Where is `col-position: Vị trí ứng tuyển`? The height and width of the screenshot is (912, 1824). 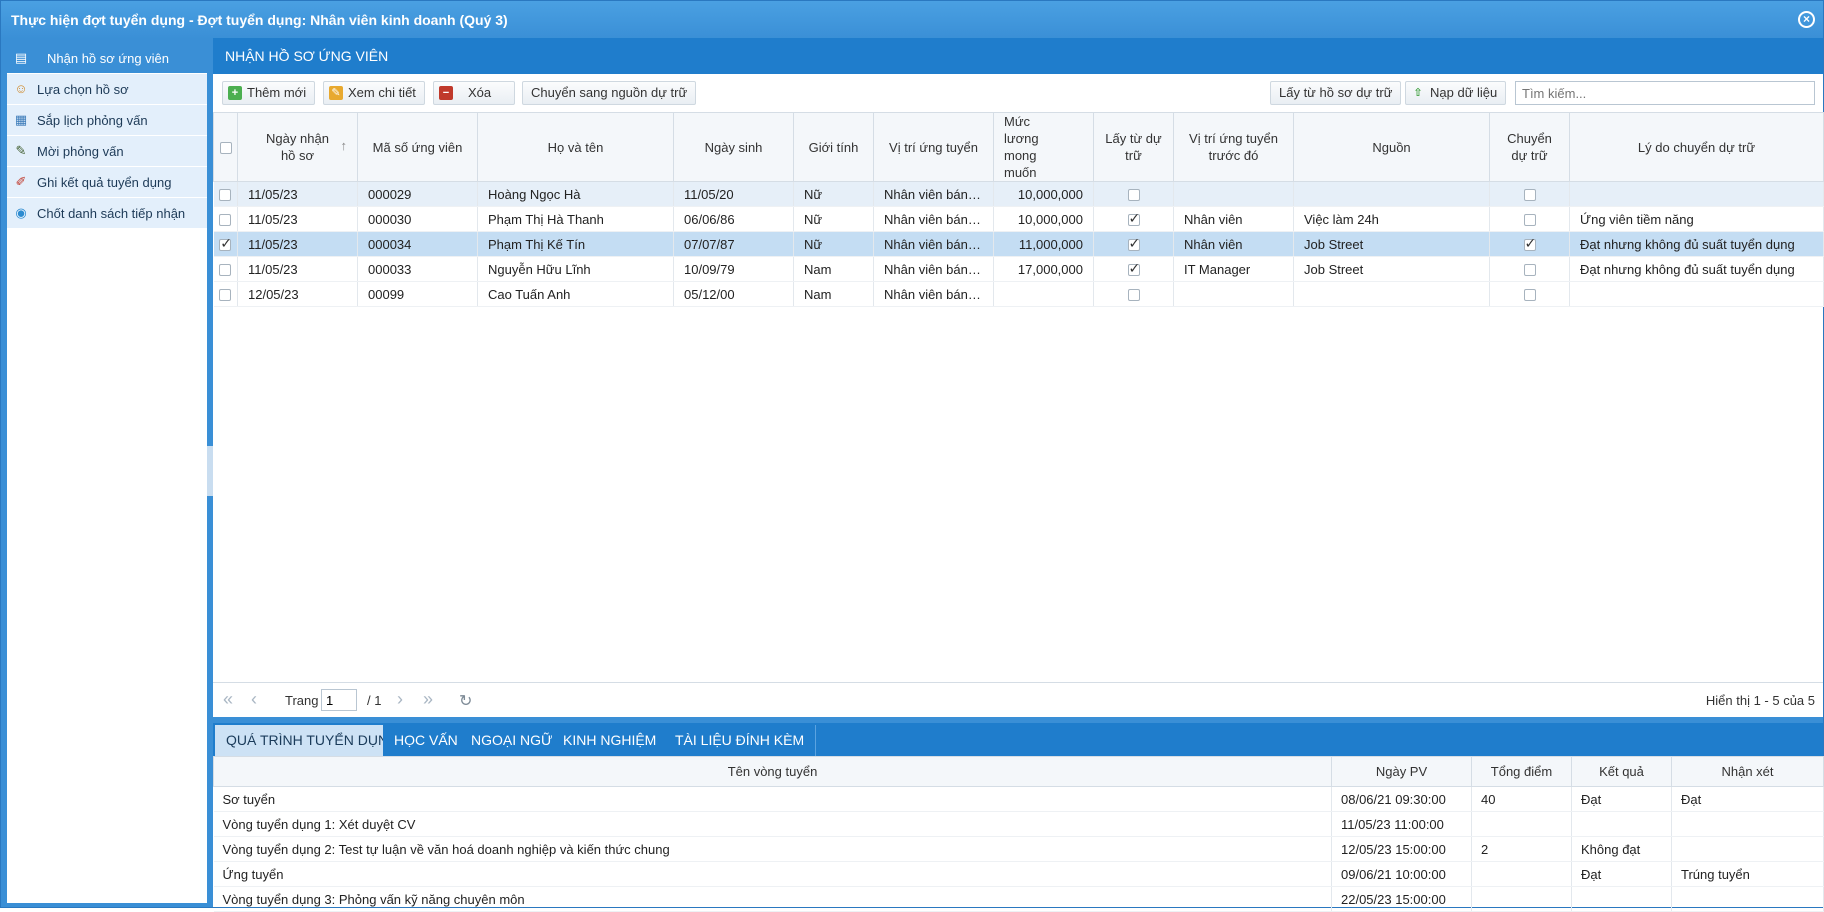
col-position: Vị trí ứng tuyển is located at coordinates (933, 147).